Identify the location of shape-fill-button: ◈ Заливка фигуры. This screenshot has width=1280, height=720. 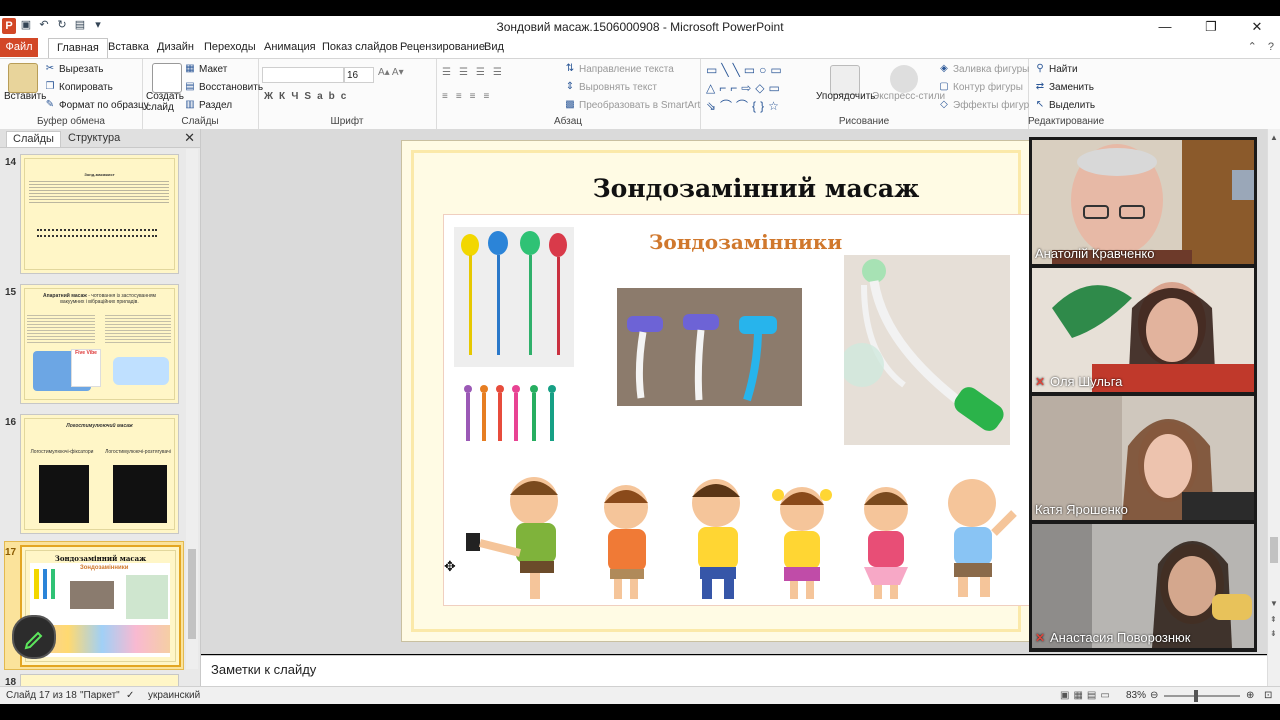
(983, 69).